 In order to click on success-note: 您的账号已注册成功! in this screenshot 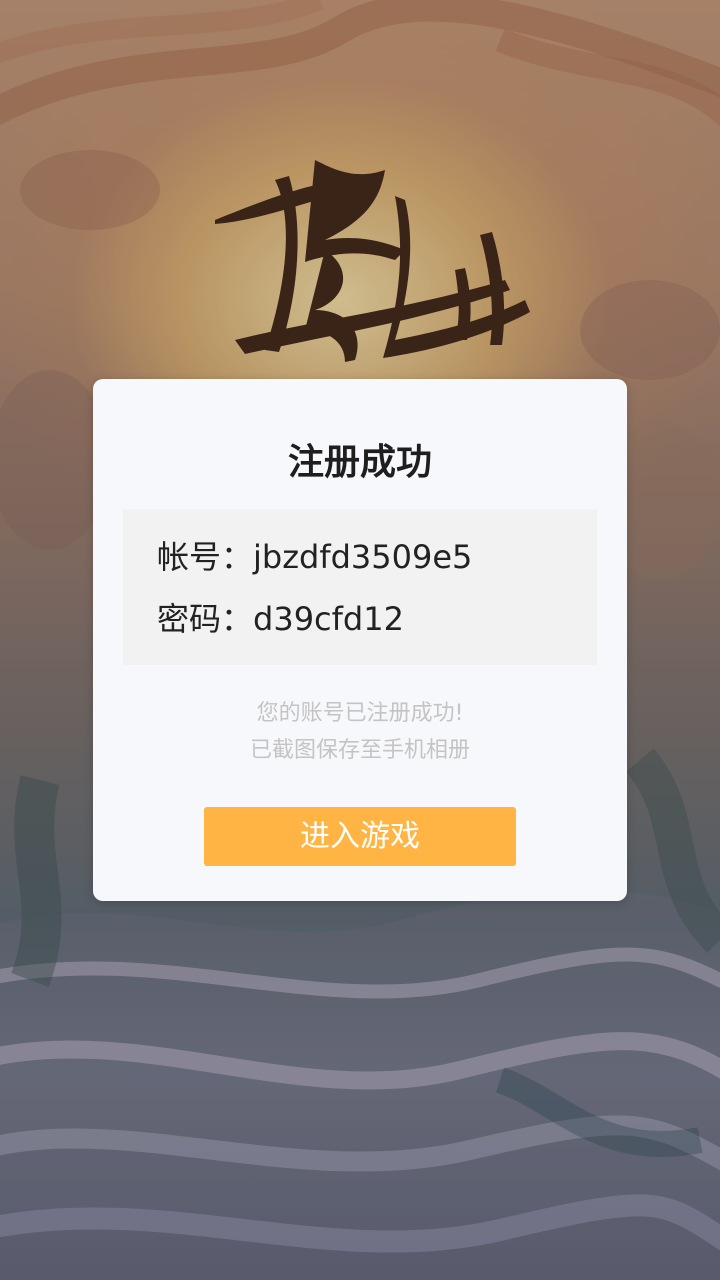, I will do `click(360, 713)`.